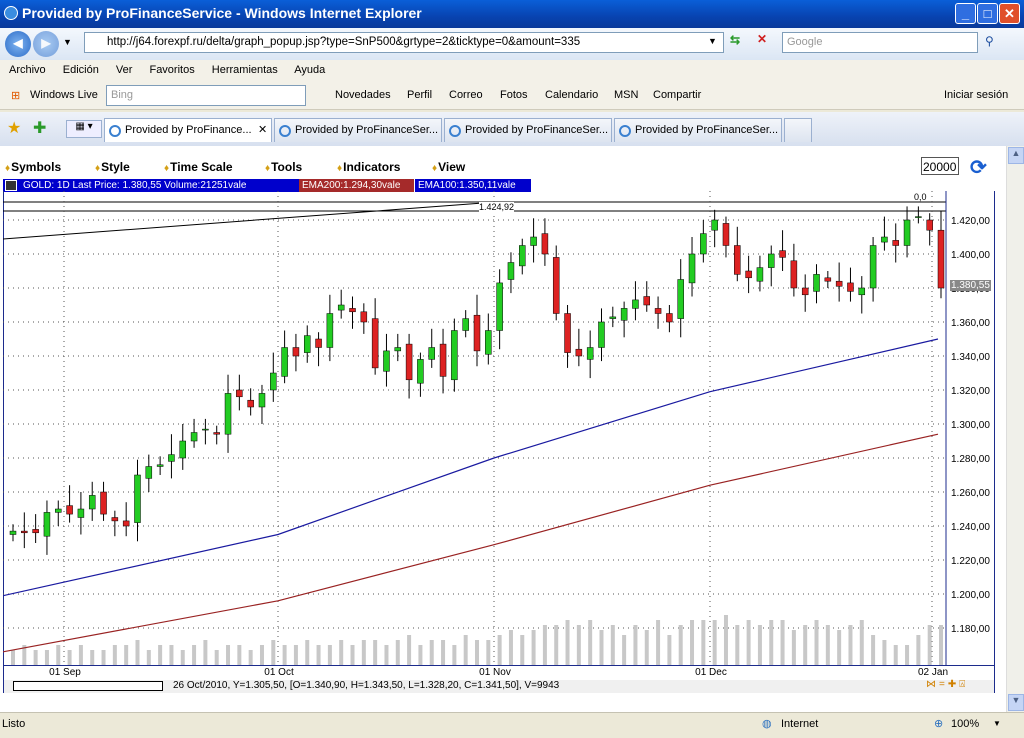  I want to click on search-input: Google, so click(880, 42).